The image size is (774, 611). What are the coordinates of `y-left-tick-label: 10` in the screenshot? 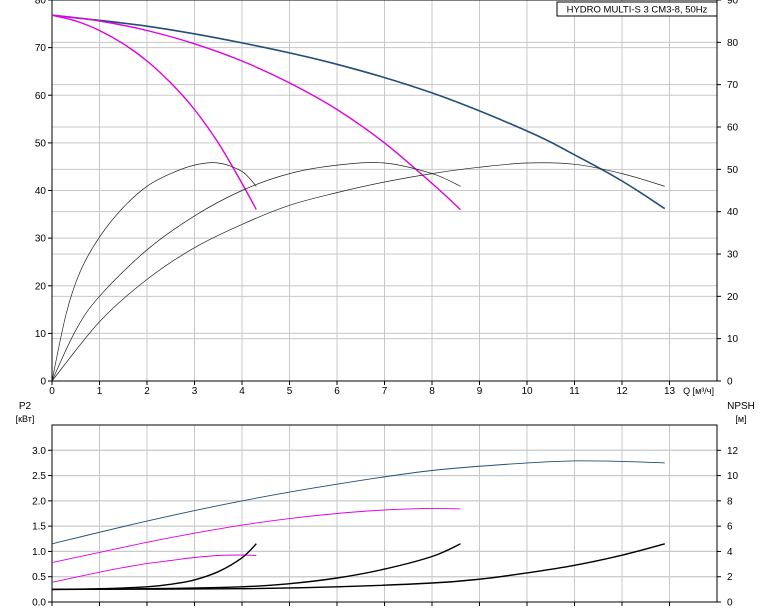 It's located at (41, 334).